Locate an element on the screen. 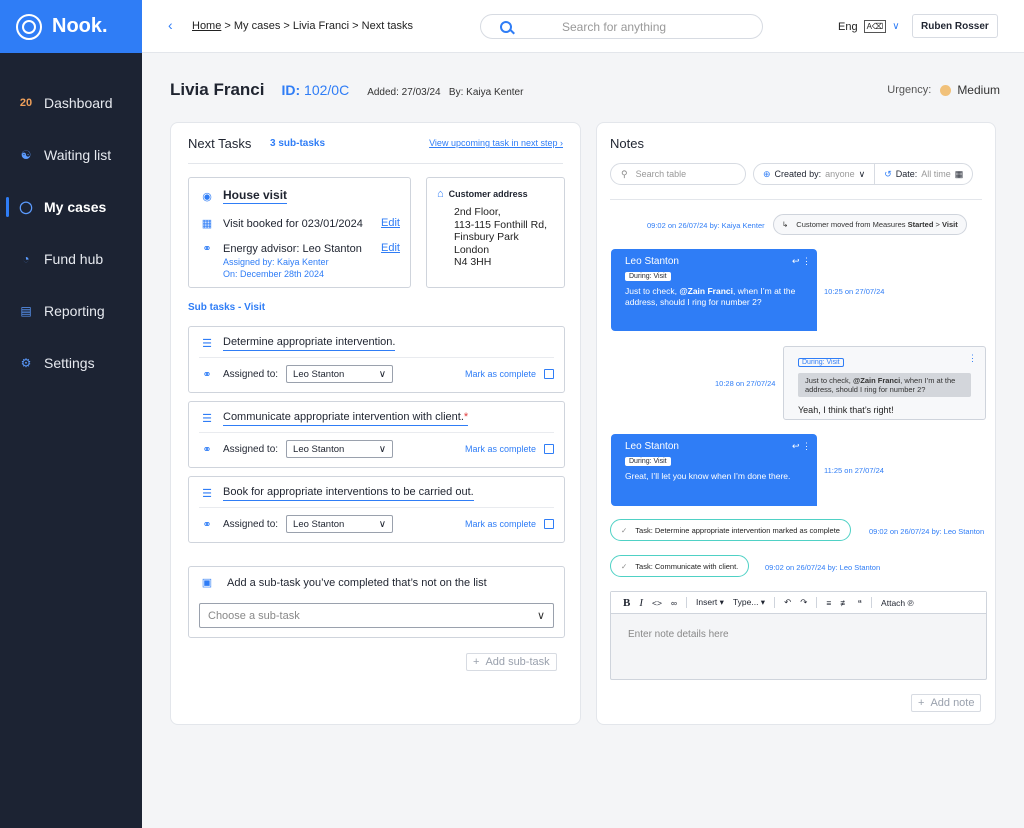 Image resolution: width=1024 pixels, height=828 pixels. dashboard-badge: 20 is located at coordinates (26, 103).